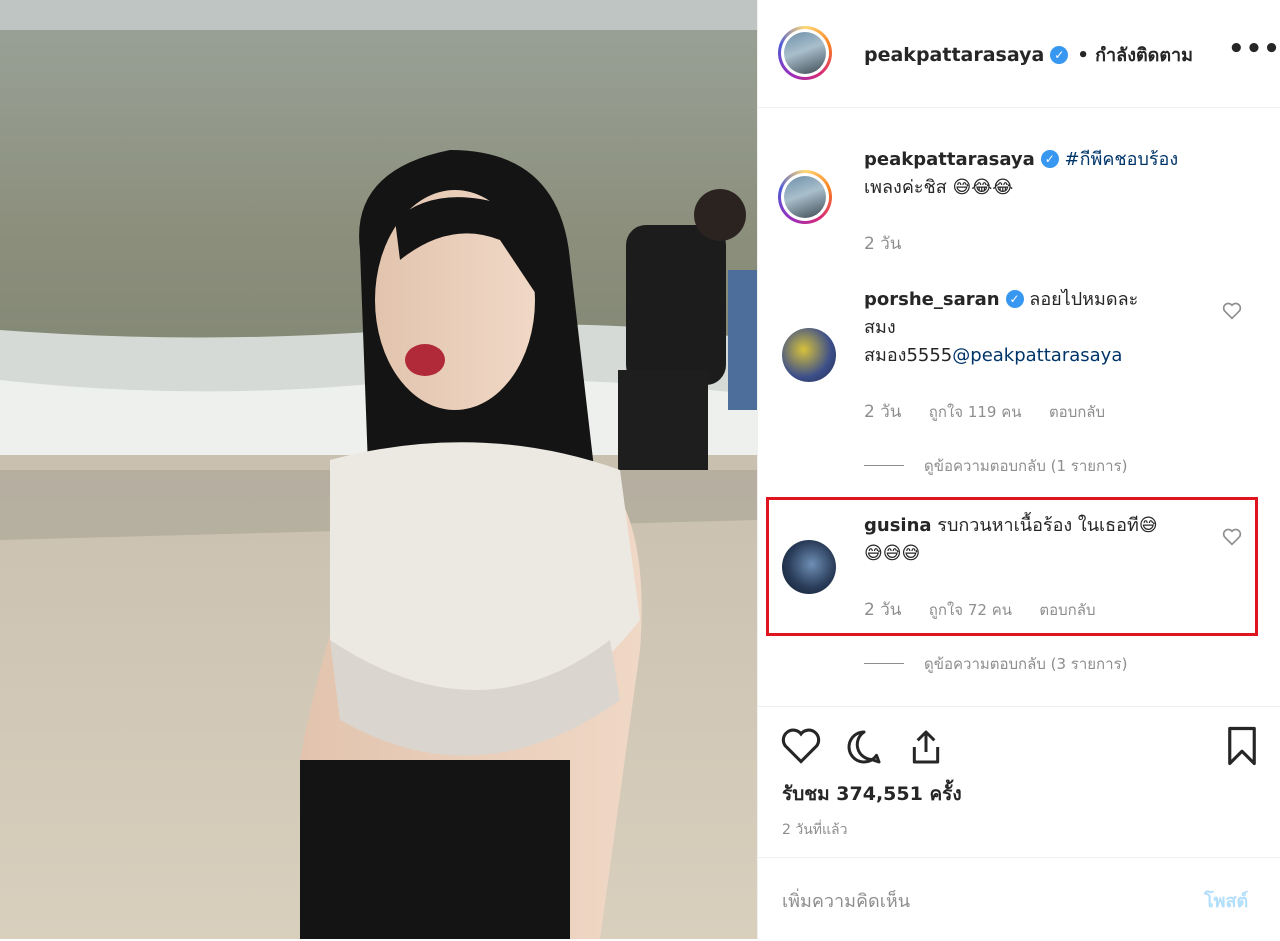 The height and width of the screenshot is (941, 1280). What do you see at coordinates (954, 55) in the screenshot?
I see `author-username: peakpattarasaya` at bounding box center [954, 55].